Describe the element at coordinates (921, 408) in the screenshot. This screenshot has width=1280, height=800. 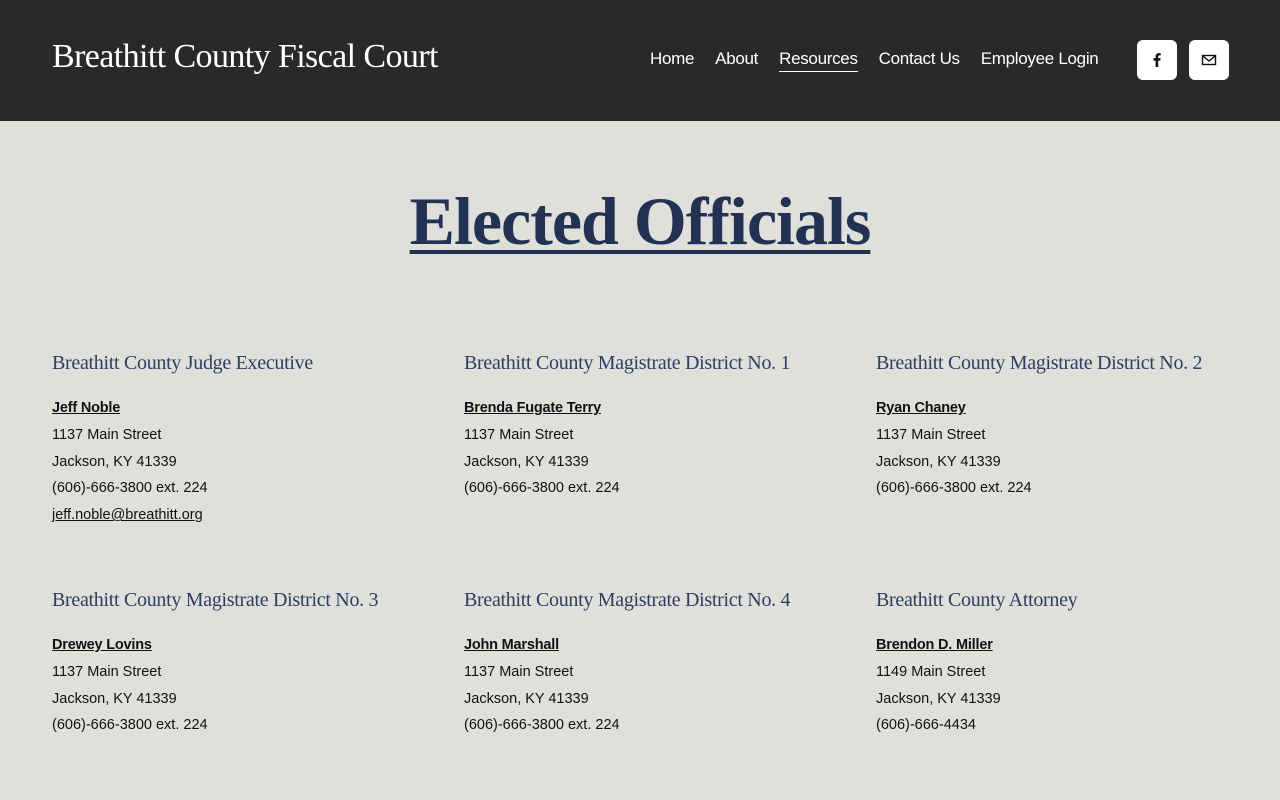
I see `official-name-link: Ryan Chaney` at that location.